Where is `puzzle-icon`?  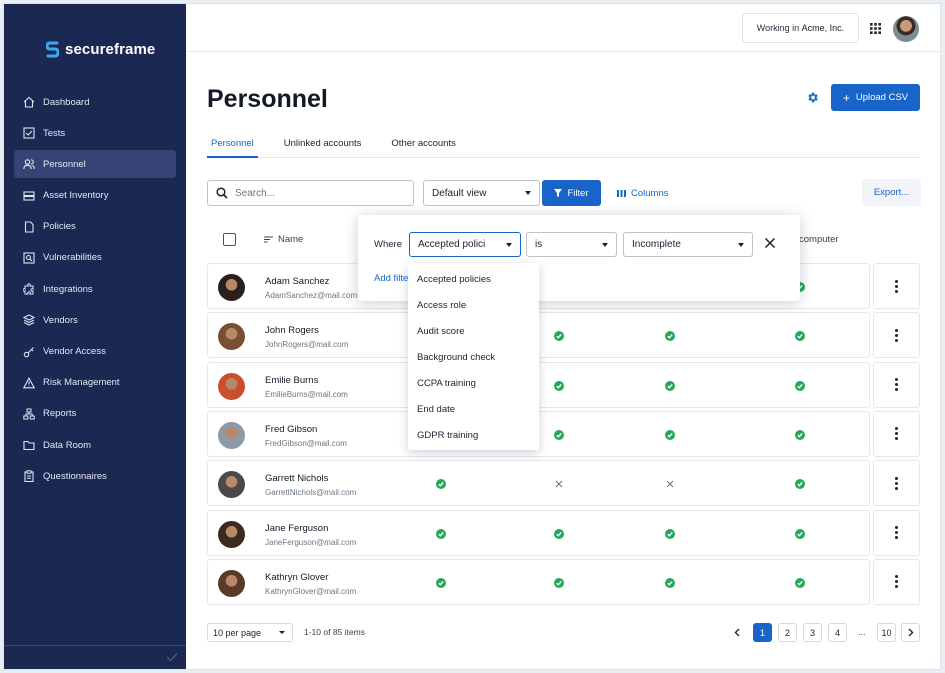 puzzle-icon is located at coordinates (29, 289).